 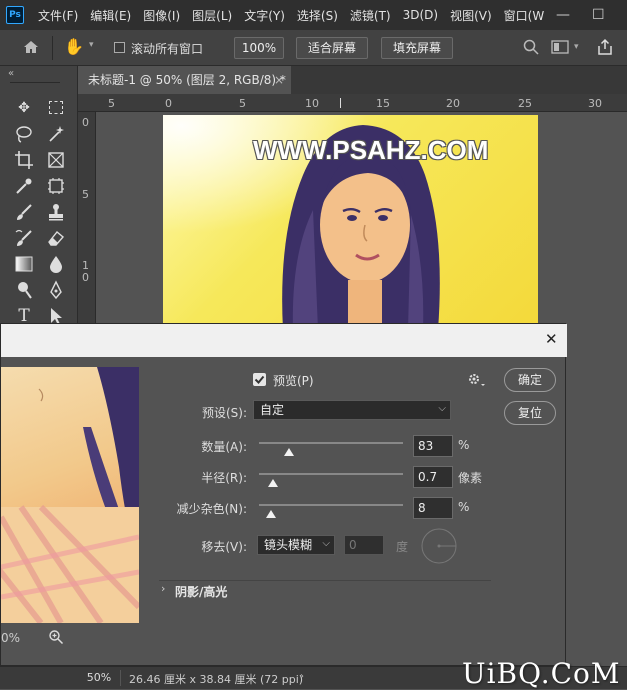 I want to click on minimize-button: —, so click(x=563, y=15).